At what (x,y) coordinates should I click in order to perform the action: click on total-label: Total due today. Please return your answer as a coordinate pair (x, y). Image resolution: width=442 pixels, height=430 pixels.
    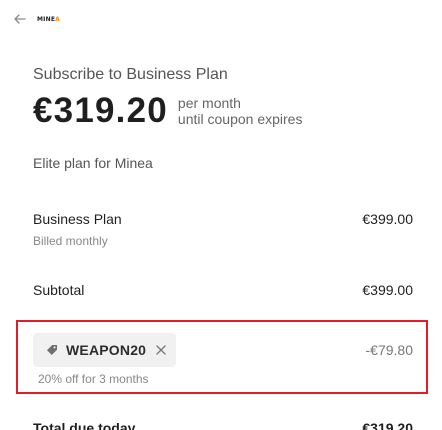
    Looking at the image, I should click on (84, 425).